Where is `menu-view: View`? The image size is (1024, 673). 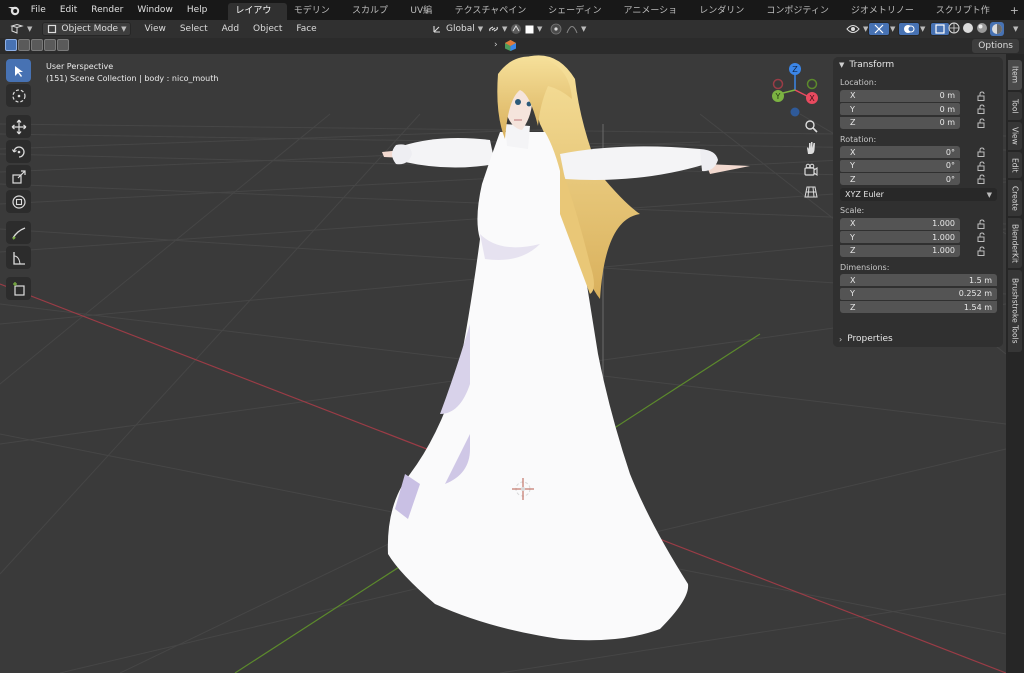
menu-view: View is located at coordinates (154, 29).